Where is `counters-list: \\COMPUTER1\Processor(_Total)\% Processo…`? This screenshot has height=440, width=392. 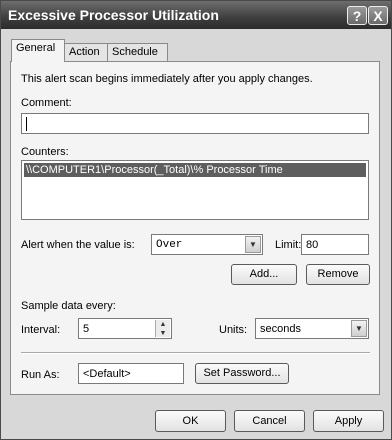
counters-list: \\COMPUTER1\Processor(_Total)\% Processo… is located at coordinates (195, 190).